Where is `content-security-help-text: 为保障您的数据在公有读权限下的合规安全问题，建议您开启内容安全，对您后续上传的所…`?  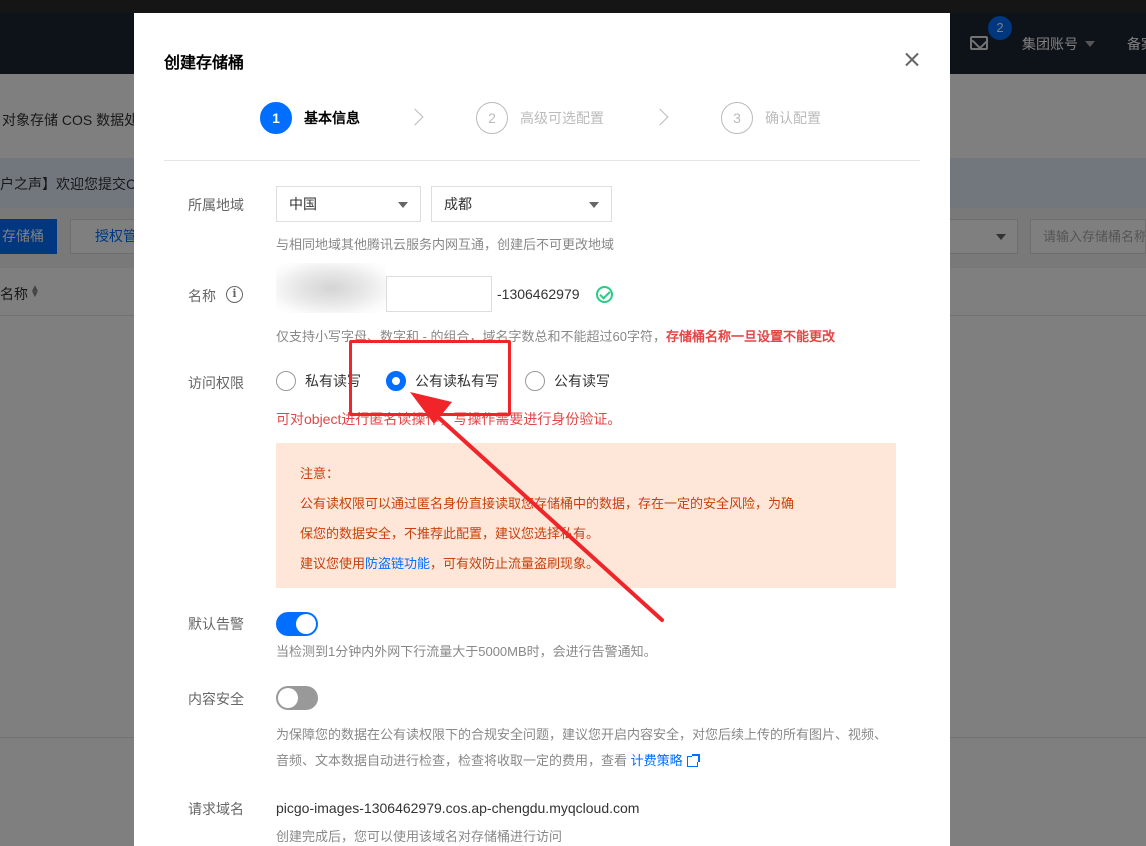 content-security-help-text: 为保障您的数据在公有读权限下的合规安全问题，建议您开启内容安全，对您后续上传的所… is located at coordinates (582, 747).